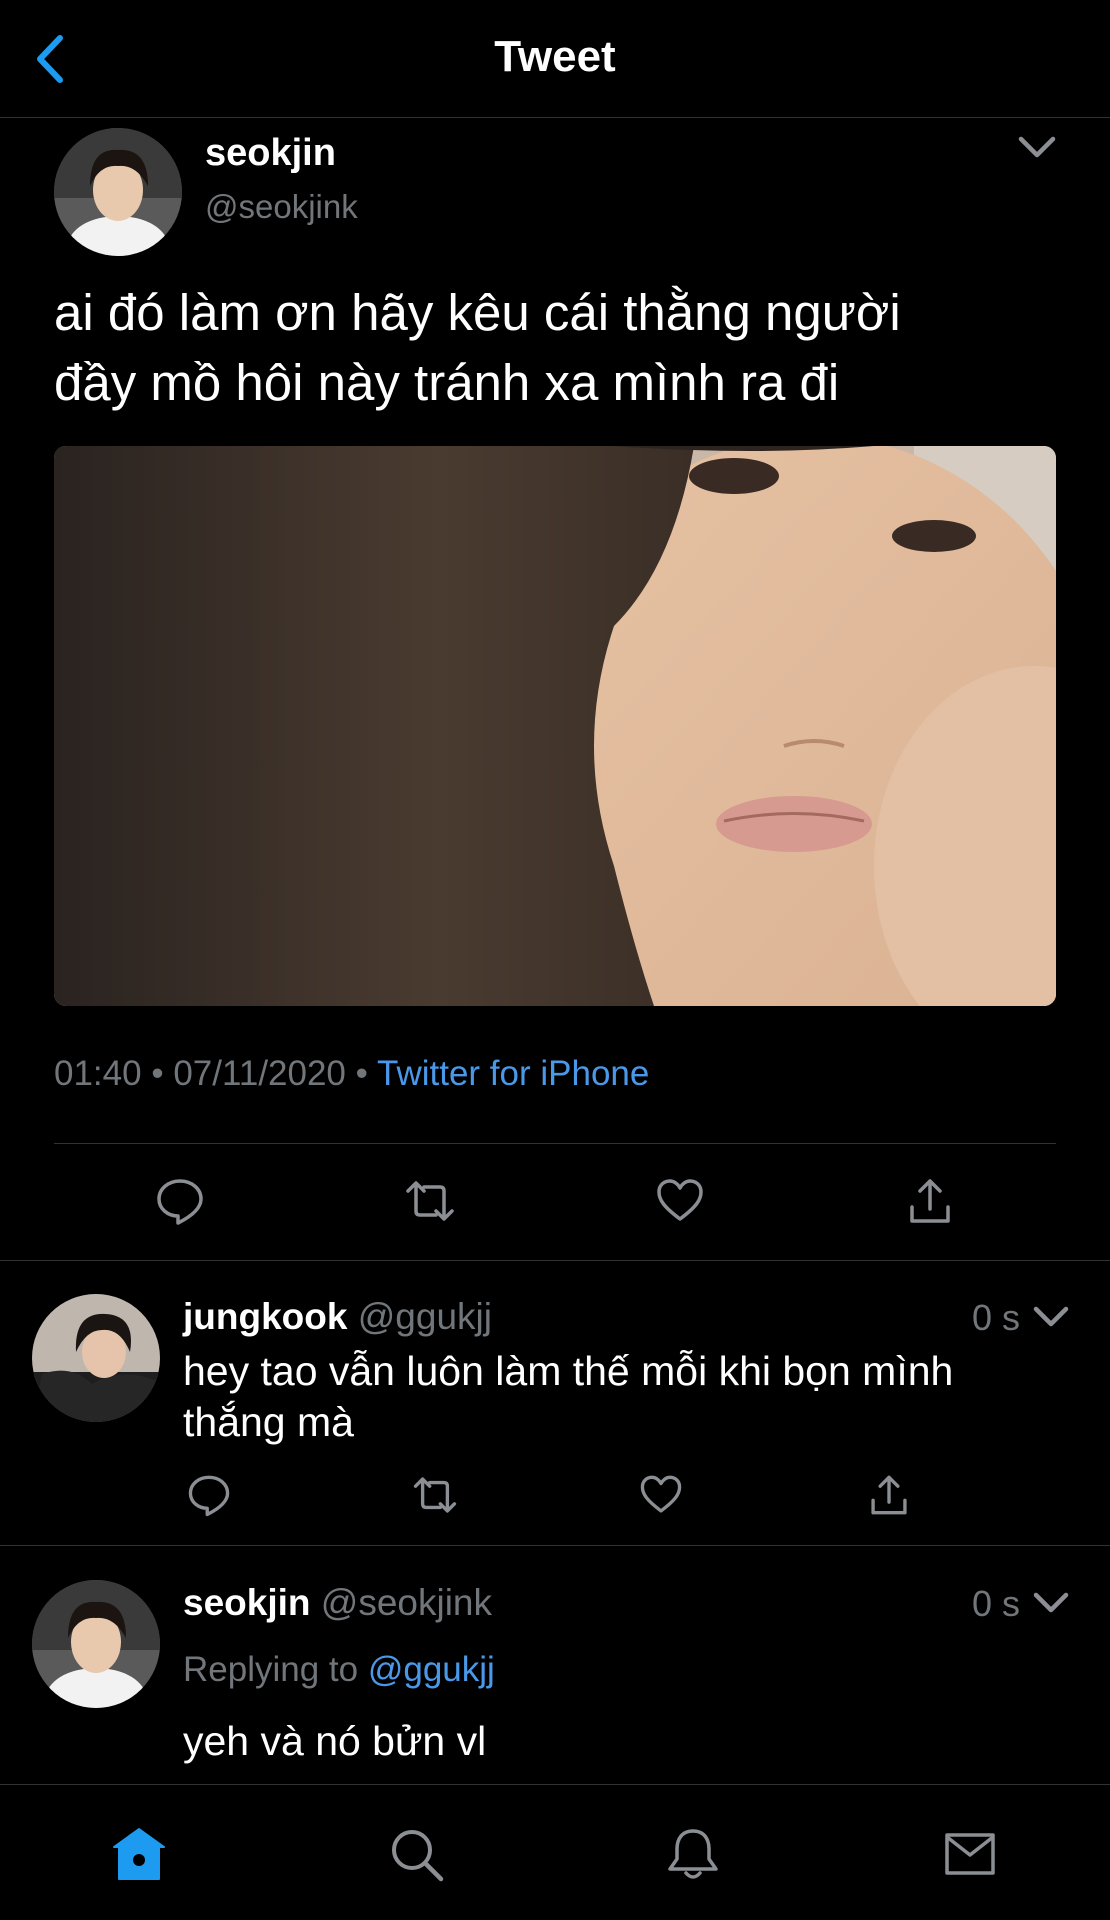 The image size is (1110, 1920). I want to click on reply-author-name: seokjin, so click(247, 1602).